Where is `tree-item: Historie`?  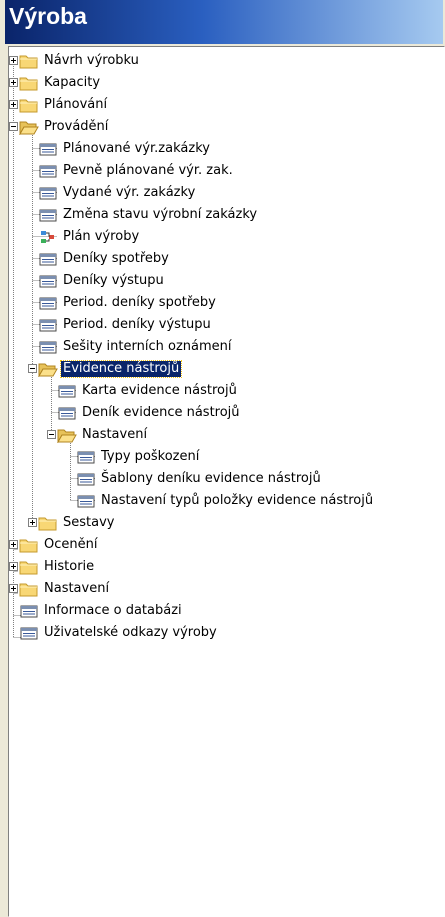 tree-item: Historie is located at coordinates (57, 567).